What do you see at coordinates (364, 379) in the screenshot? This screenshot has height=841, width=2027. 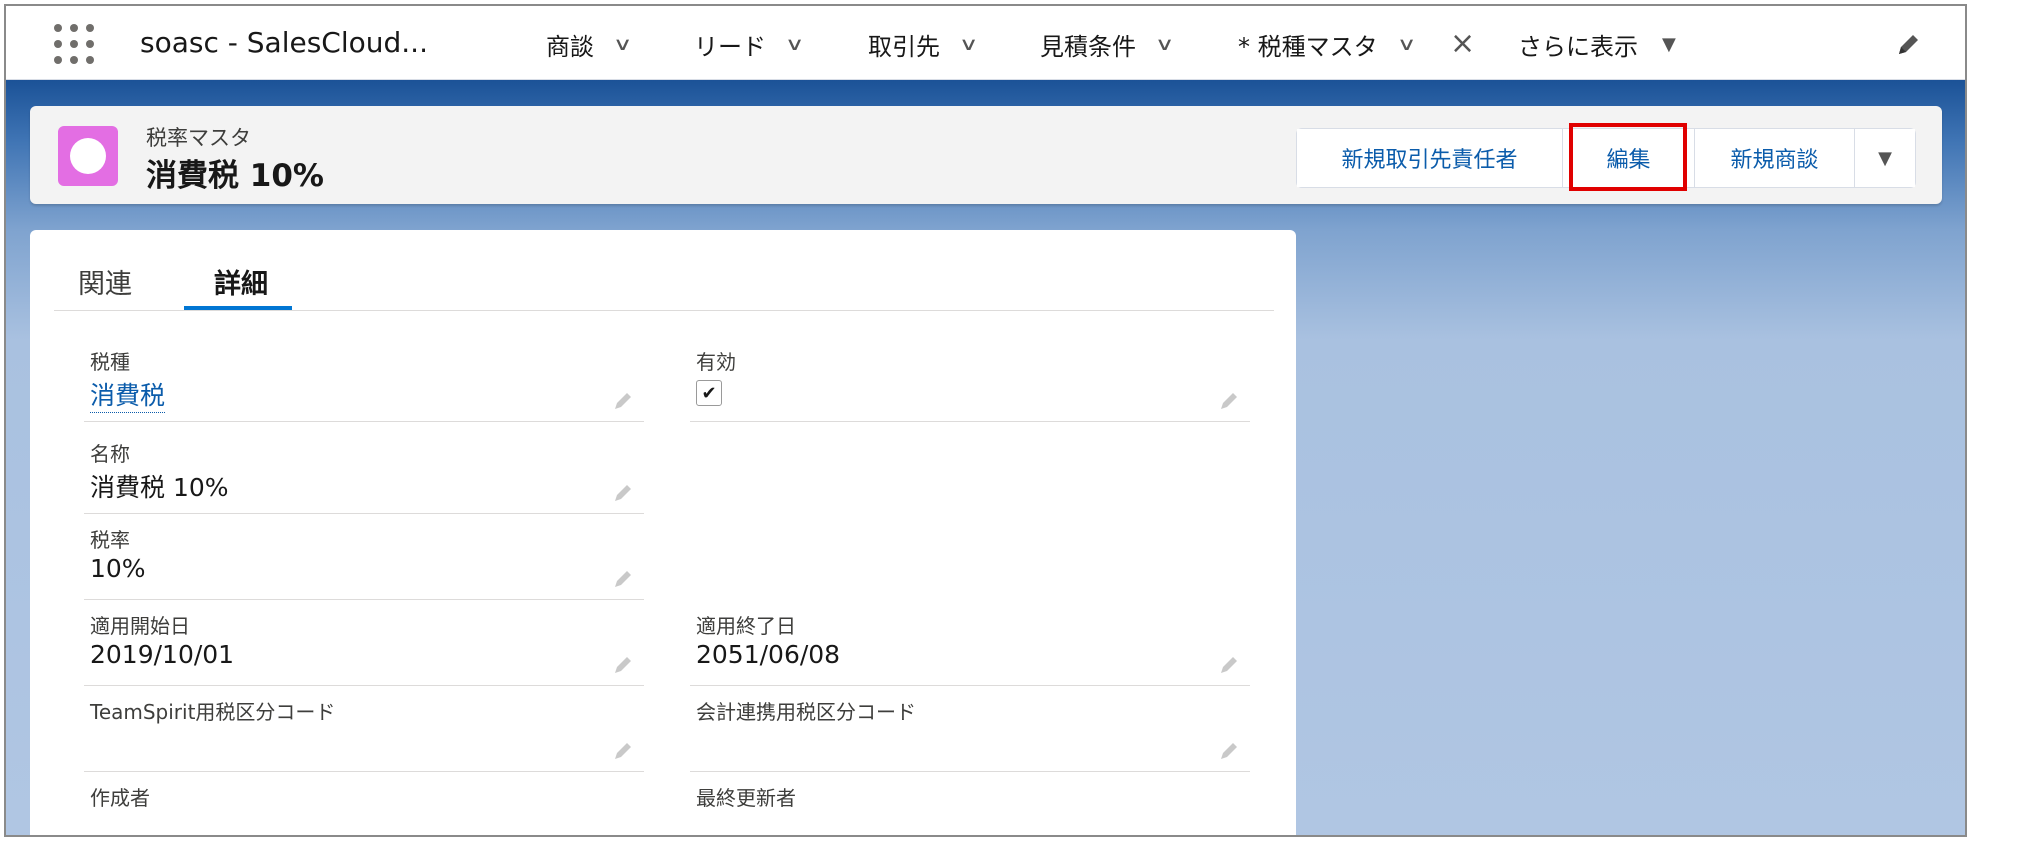 I see `field-tax-type: 税種 消費税` at bounding box center [364, 379].